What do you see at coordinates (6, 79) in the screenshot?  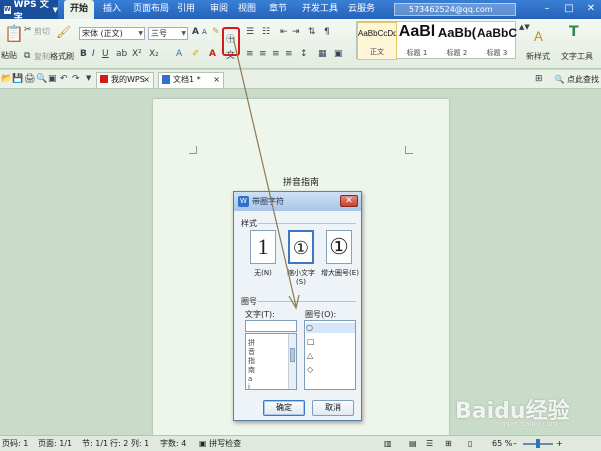 I see `open-icon: 📂` at bounding box center [6, 79].